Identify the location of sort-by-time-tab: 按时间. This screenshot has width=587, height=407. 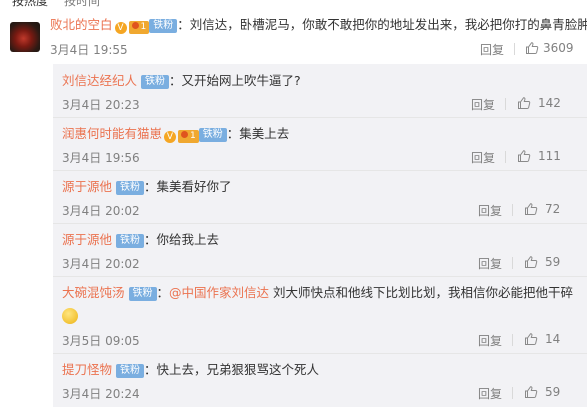
(82, 4).